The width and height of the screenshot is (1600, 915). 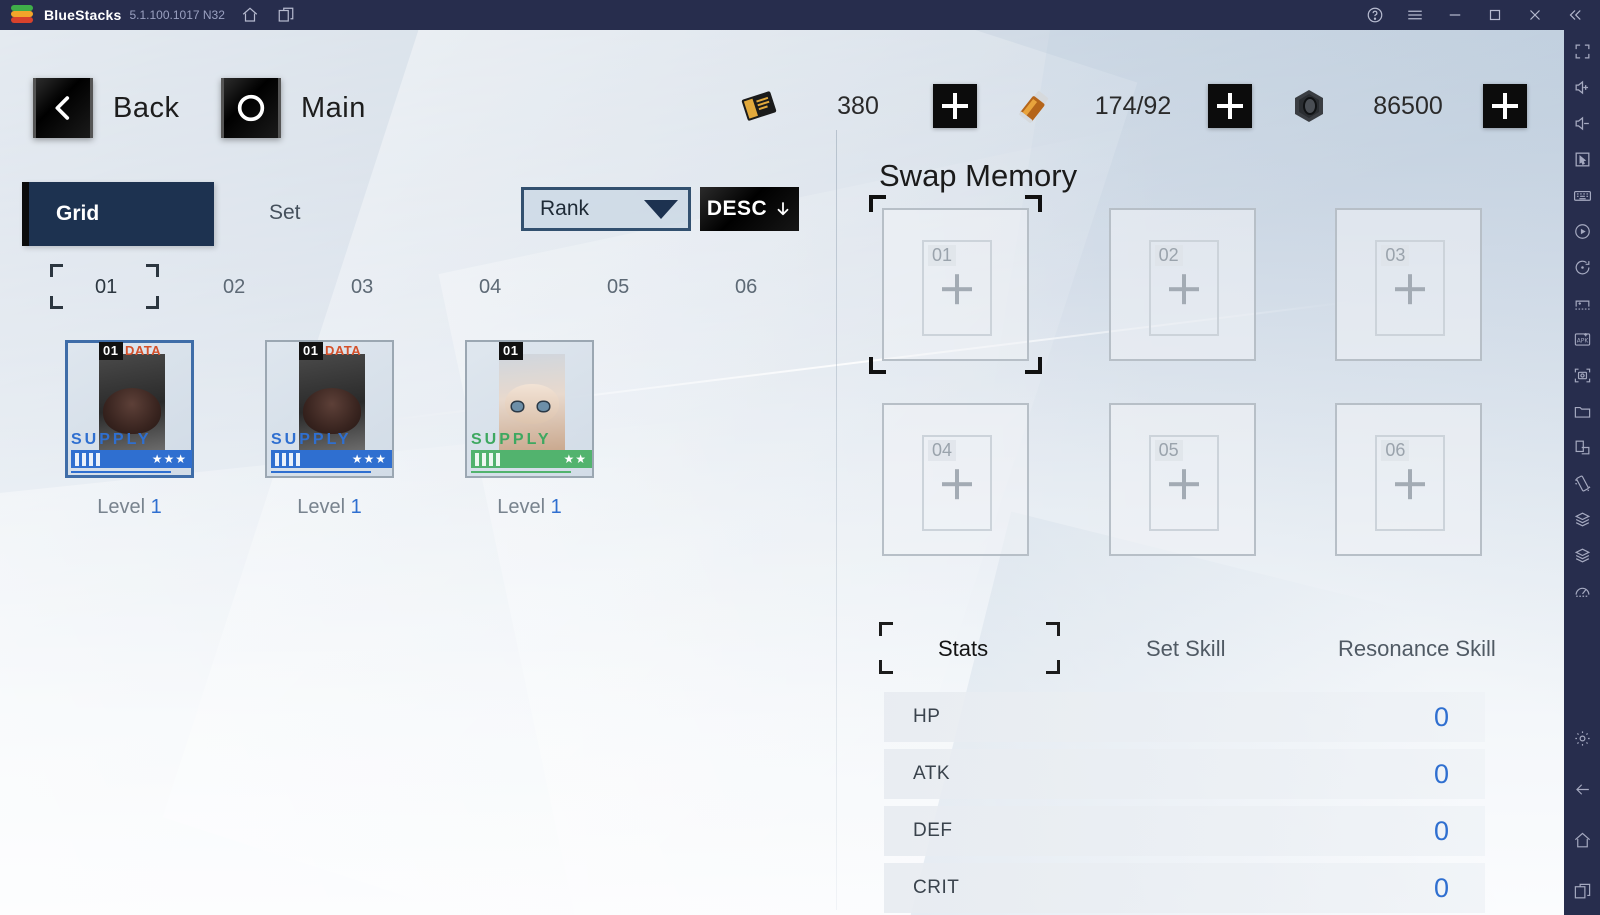 I want to click on slot-number-05: 05, so click(x=618, y=287).